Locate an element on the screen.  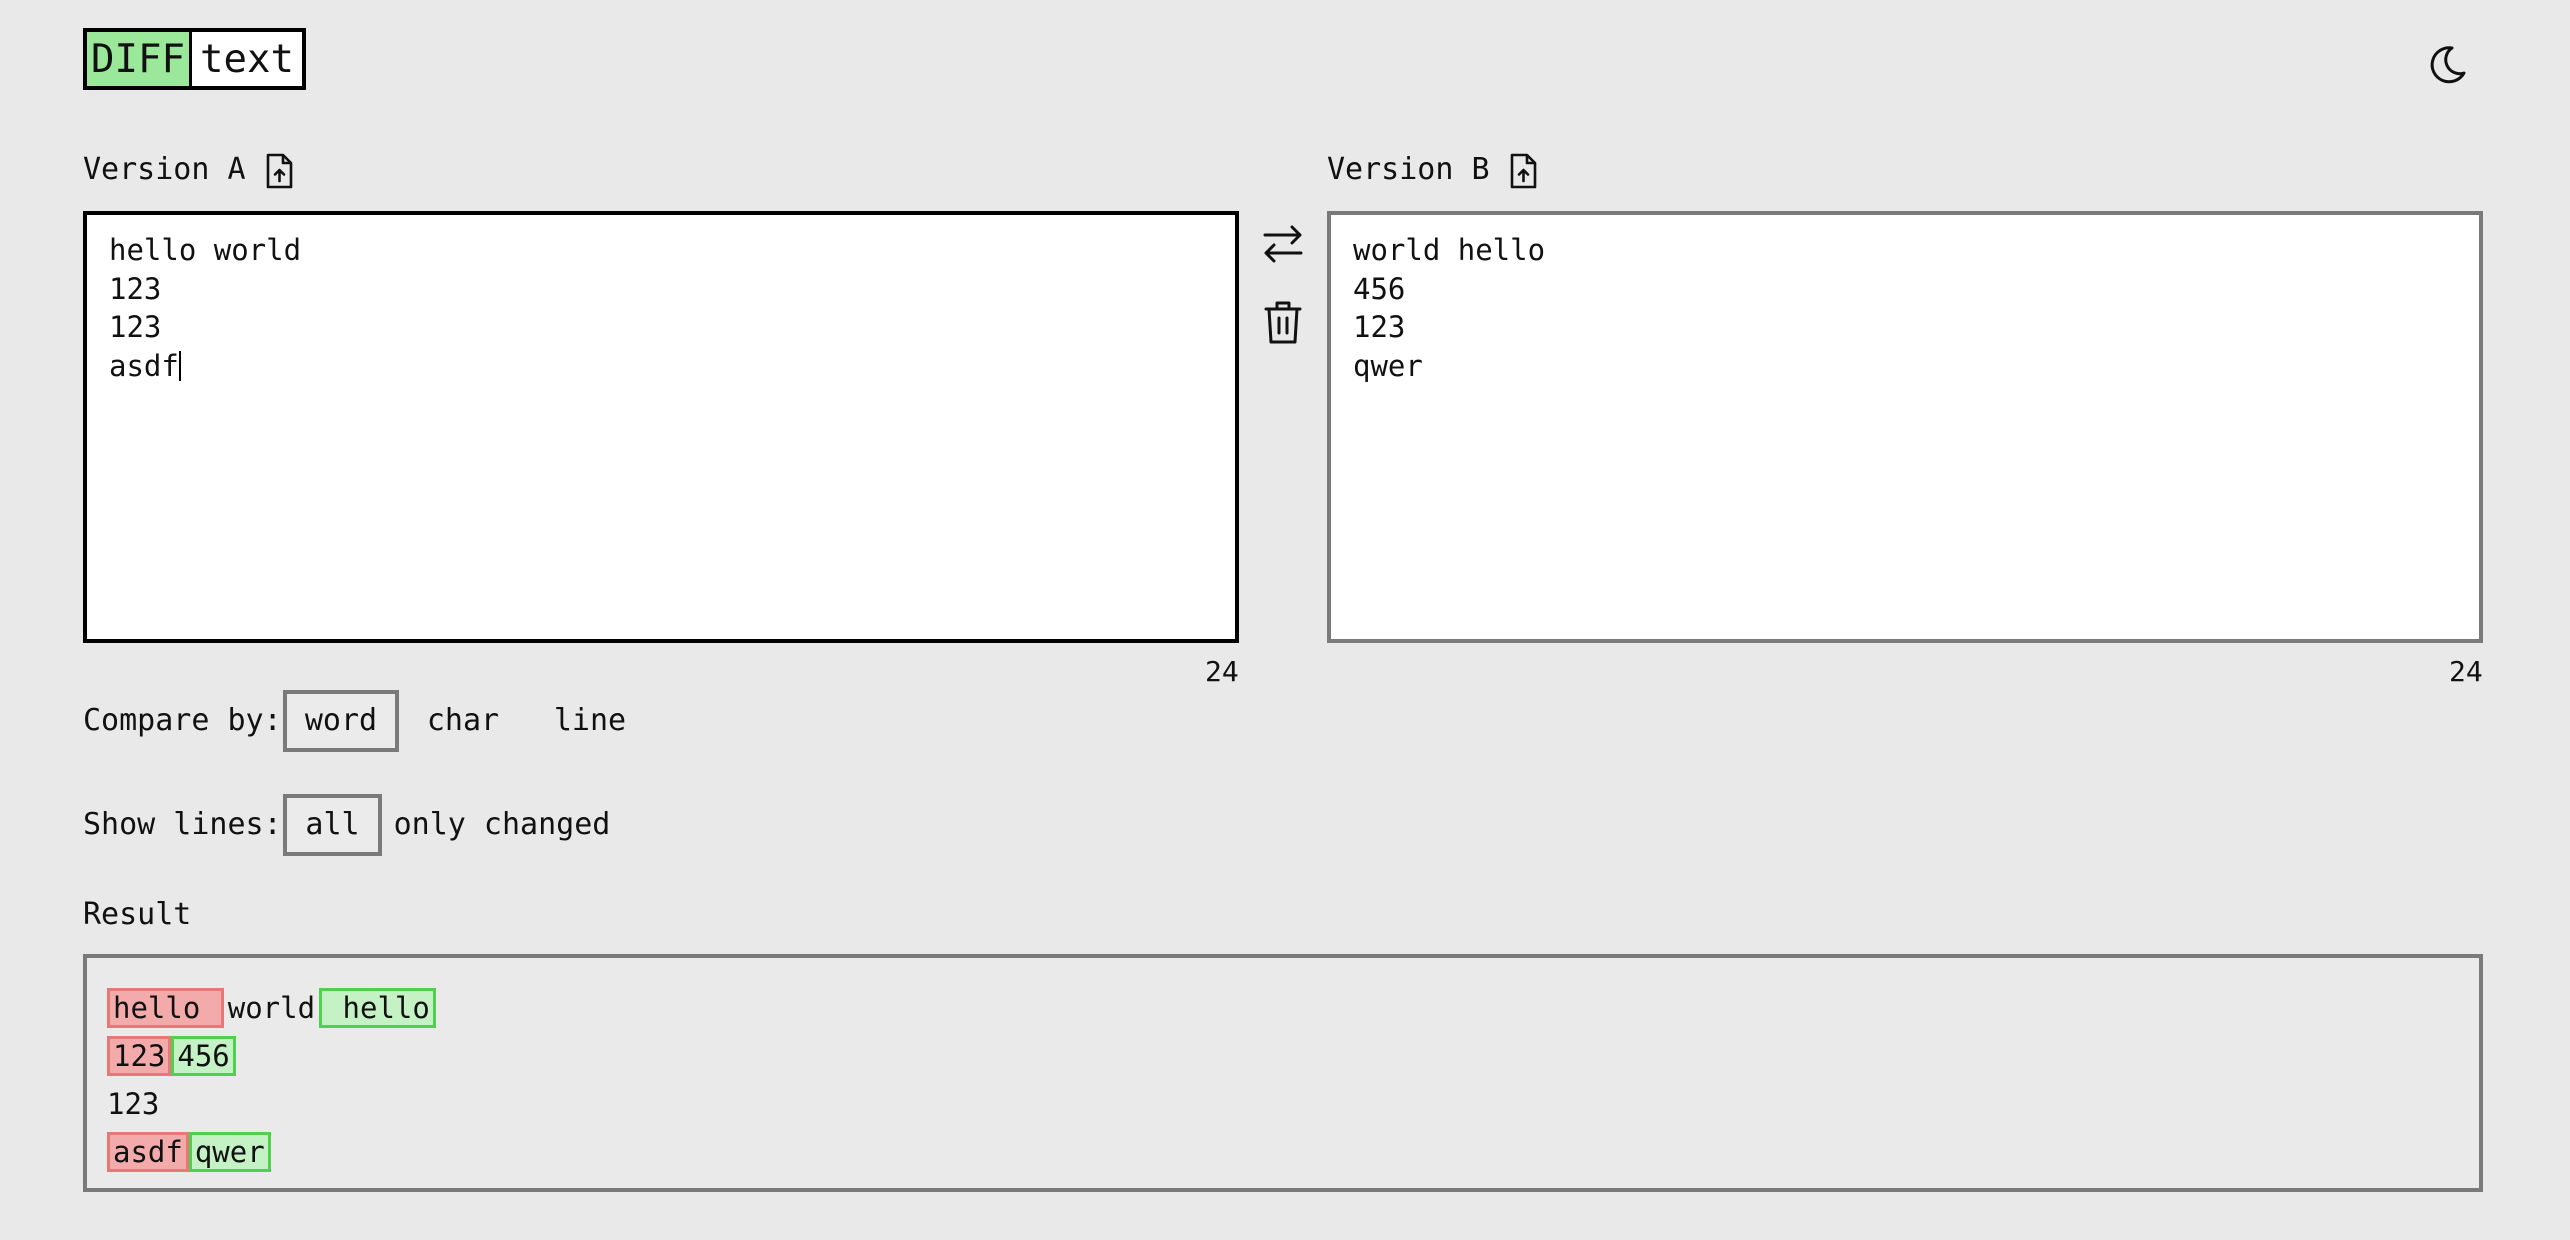
editor-line: qwer is located at coordinates (1388, 365).